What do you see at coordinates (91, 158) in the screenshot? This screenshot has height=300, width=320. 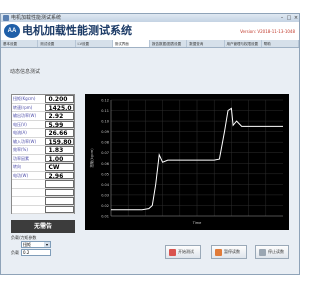 I see `y-axis-label: 扭矩(kgcm)` at bounding box center [91, 158].